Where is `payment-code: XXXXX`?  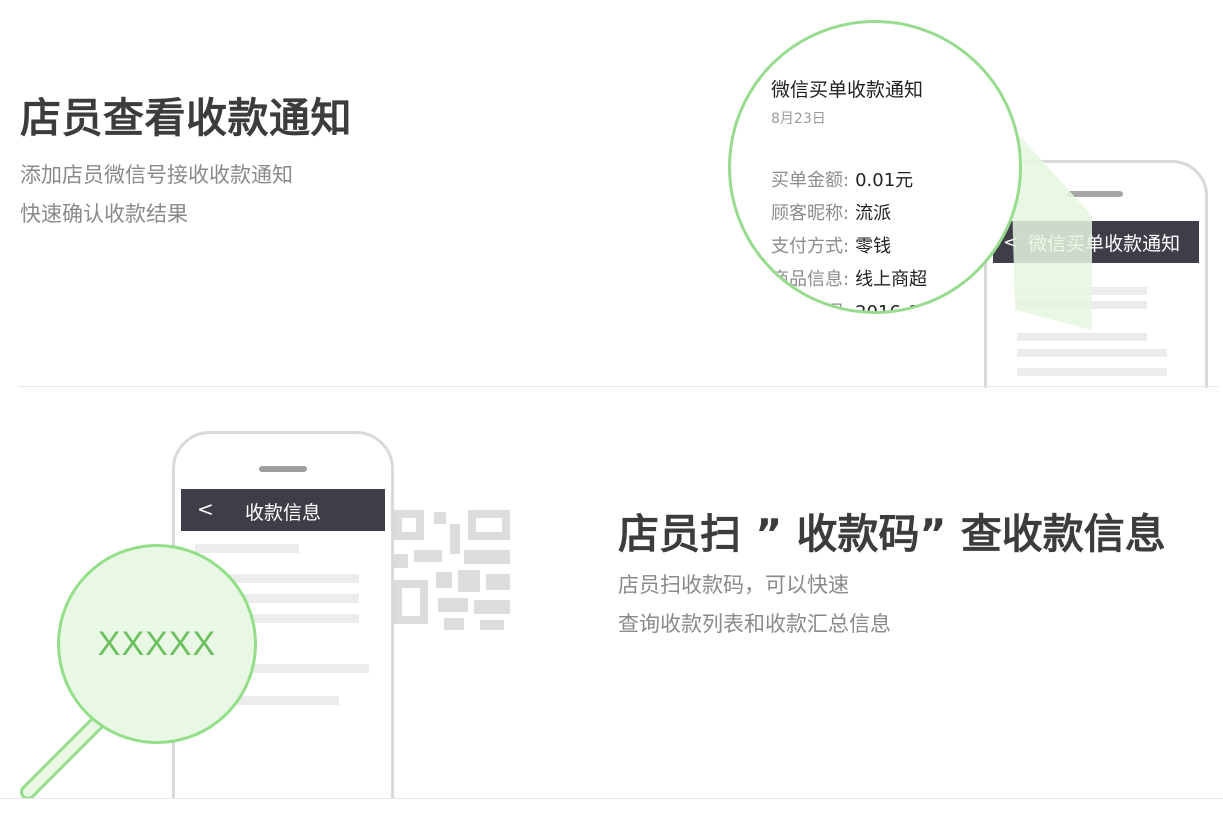 payment-code: XXXXX is located at coordinates (157, 643).